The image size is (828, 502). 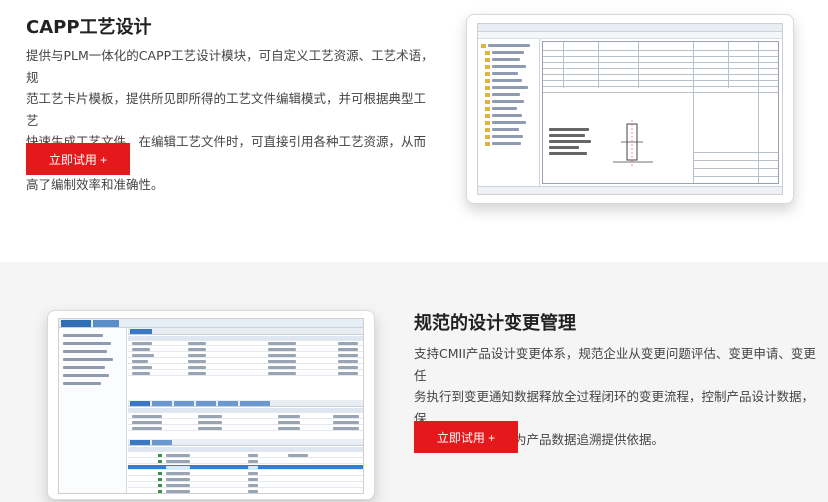 I want to click on capp-status-bar, so click(x=630, y=190).